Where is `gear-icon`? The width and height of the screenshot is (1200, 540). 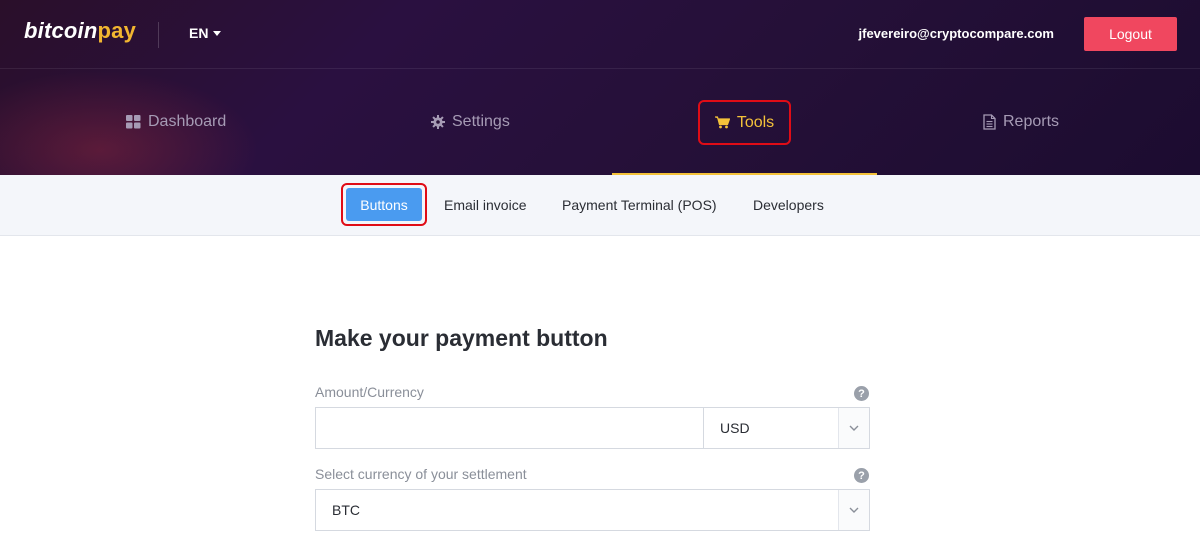
gear-icon is located at coordinates (438, 122).